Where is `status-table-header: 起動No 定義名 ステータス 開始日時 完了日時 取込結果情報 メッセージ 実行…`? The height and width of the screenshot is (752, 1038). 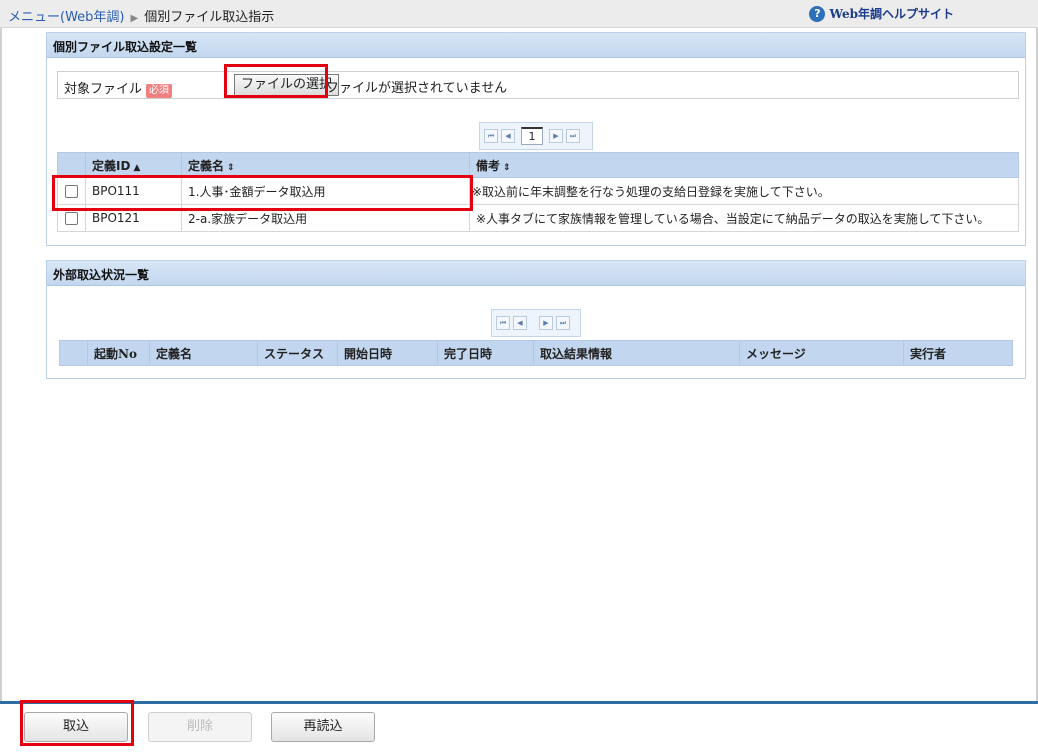 status-table-header: 起動No 定義名 ステータス 開始日時 完了日時 取込結果情報 メッセージ 実行… is located at coordinates (536, 353).